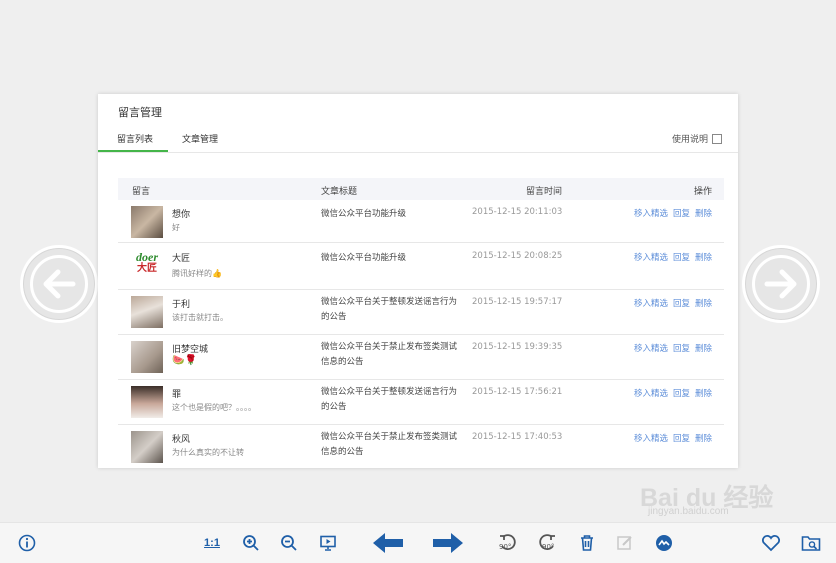 Image resolution: width=836 pixels, height=563 pixels. What do you see at coordinates (181, 303) in the screenshot?
I see `user-name: 于利` at bounding box center [181, 303].